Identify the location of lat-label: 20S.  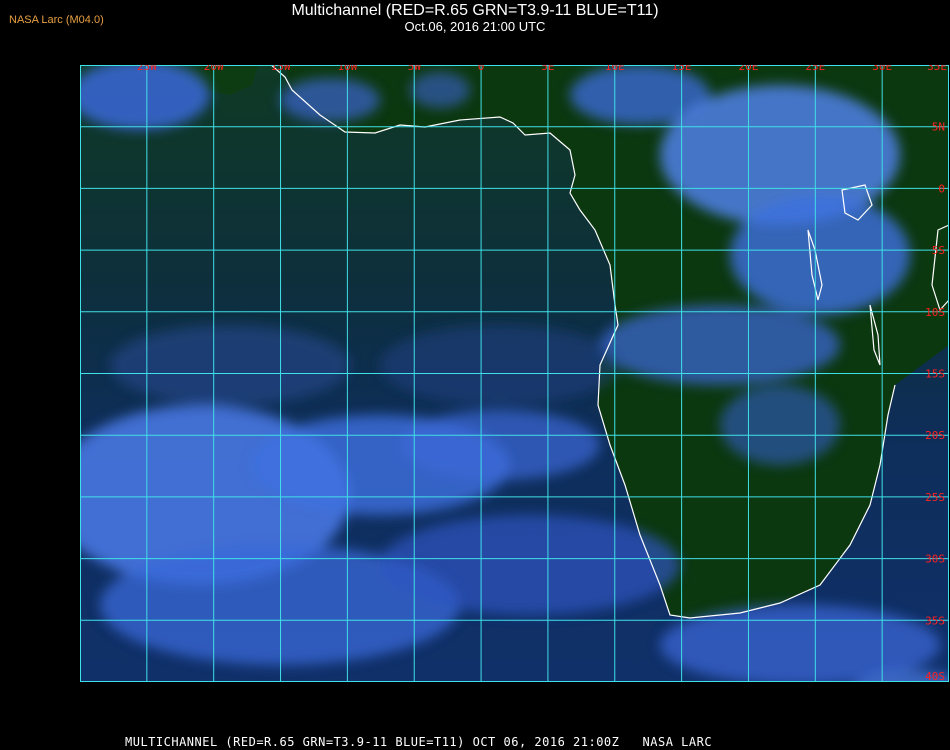
(935, 435).